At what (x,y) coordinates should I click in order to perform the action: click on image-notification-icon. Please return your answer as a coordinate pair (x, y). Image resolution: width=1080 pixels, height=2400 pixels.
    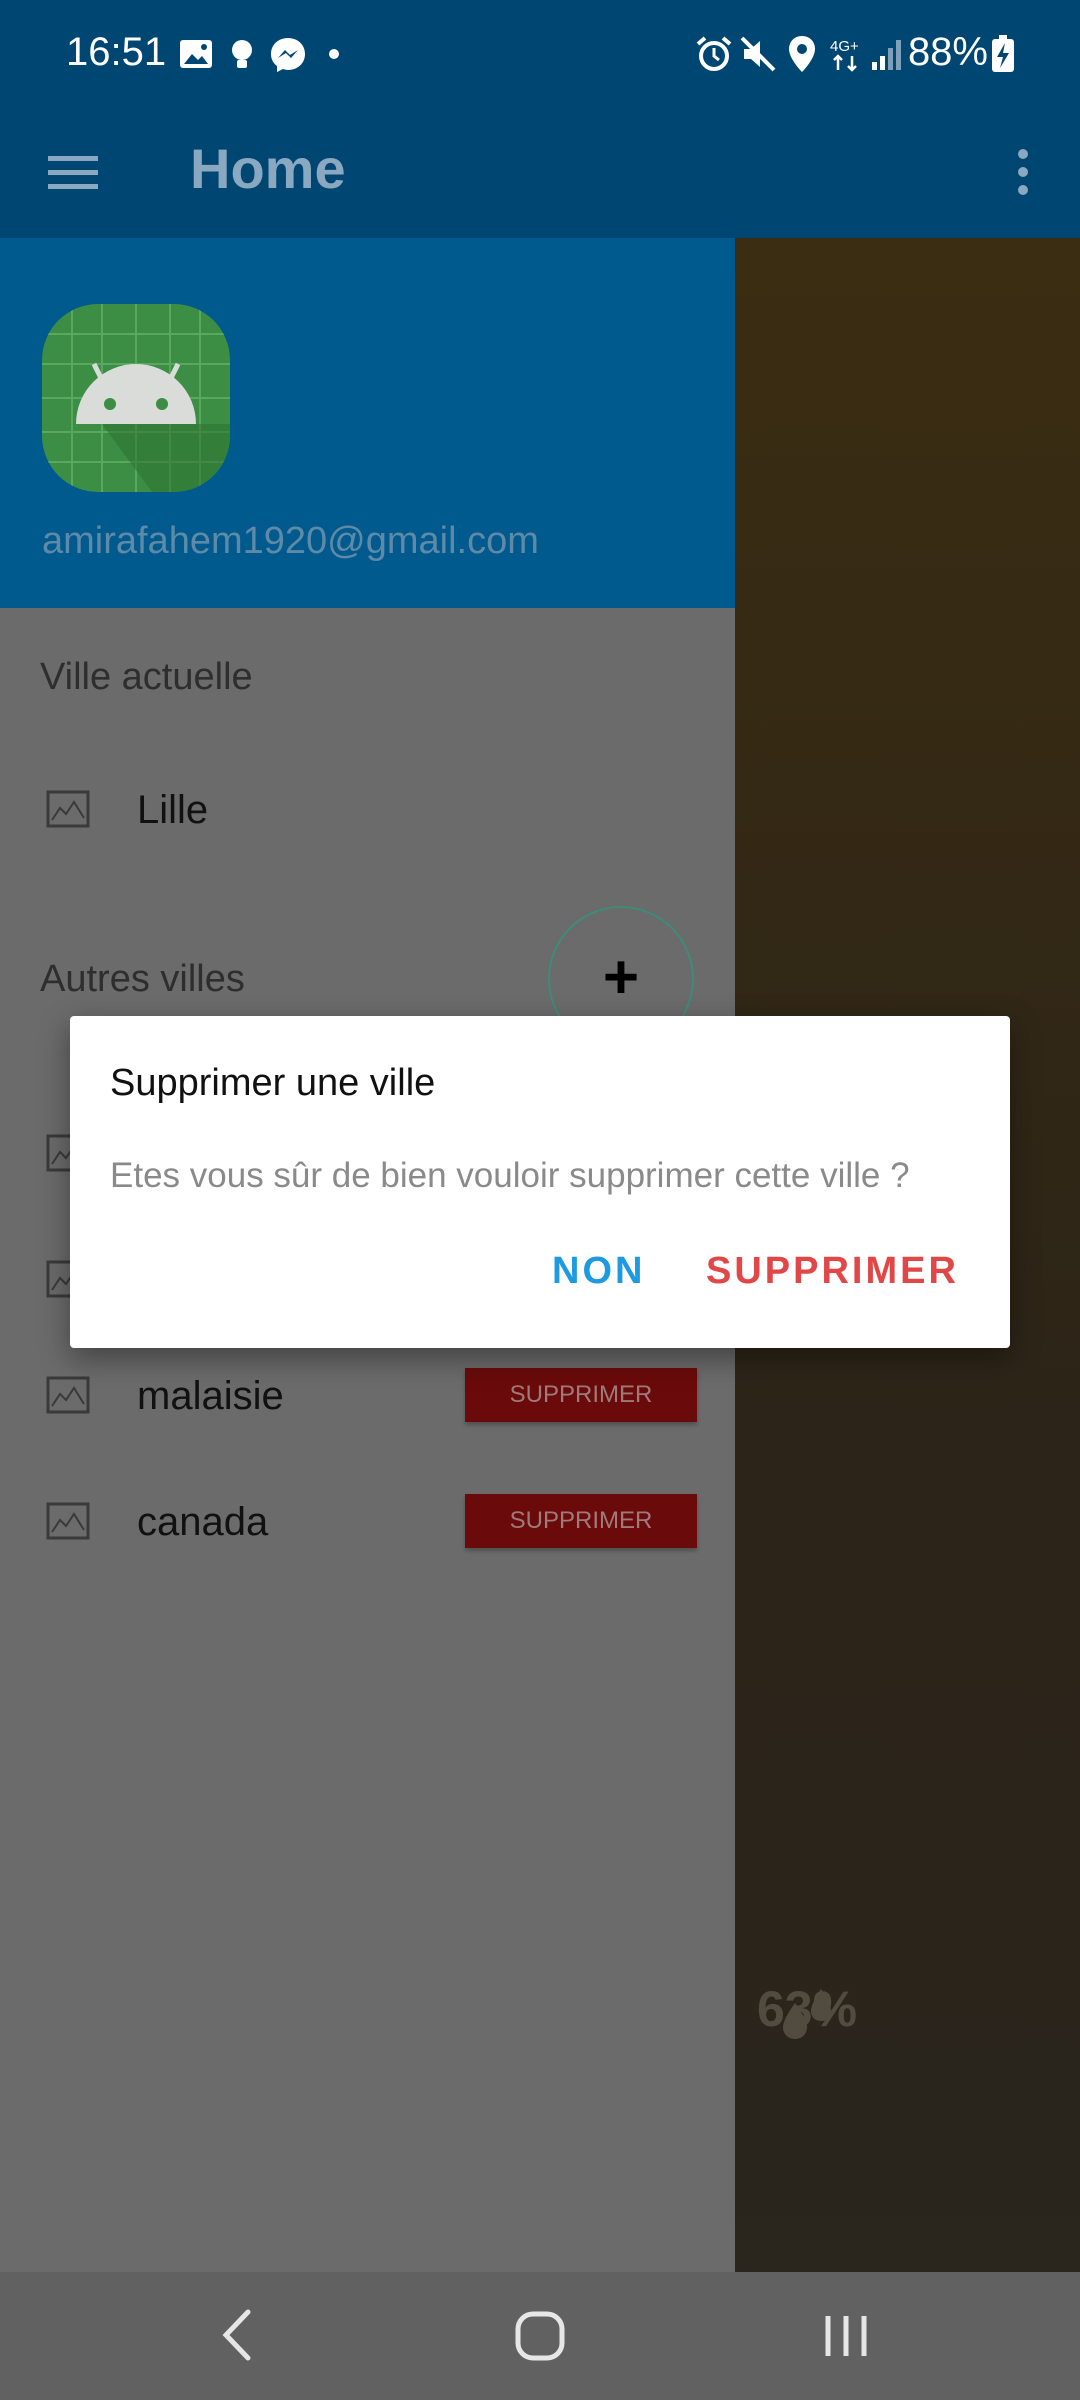
    Looking at the image, I should click on (196, 54).